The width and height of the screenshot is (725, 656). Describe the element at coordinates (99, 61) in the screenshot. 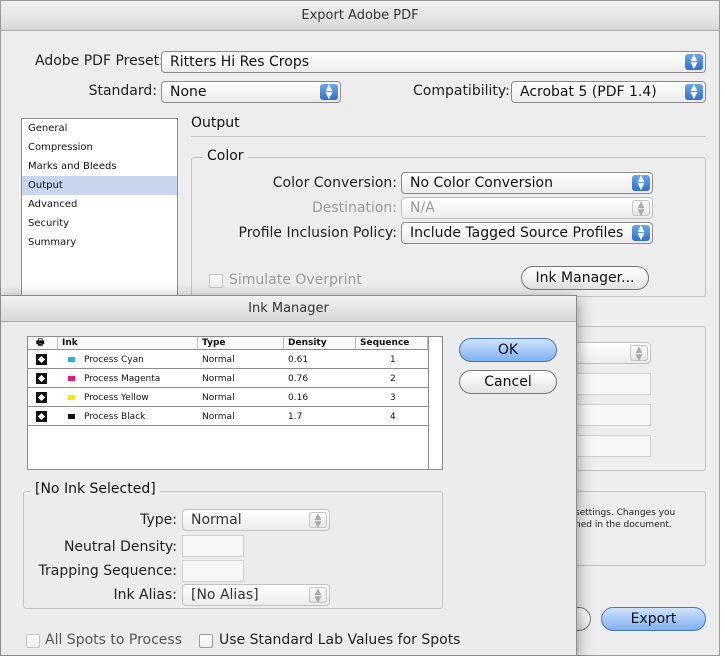

I see `preset-label: Adobe PDF Preset:` at that location.